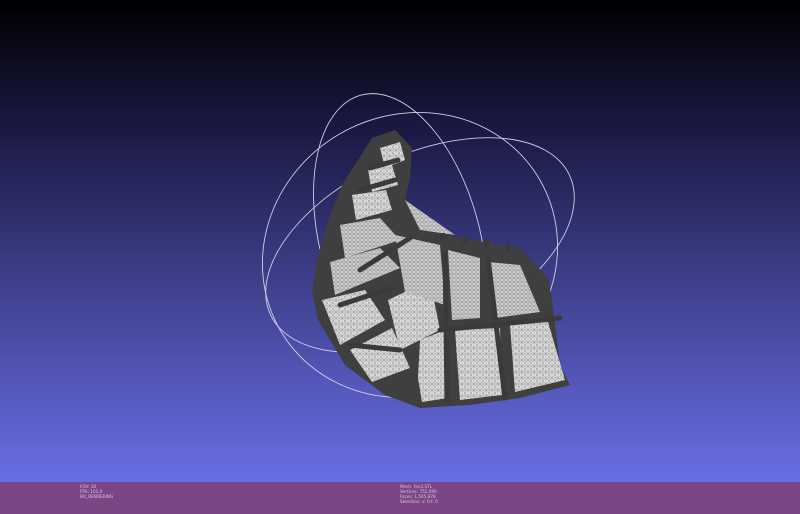 The height and width of the screenshot is (514, 800). Describe the element at coordinates (97, 496) in the screenshot. I see `renderer-label: BO_RENDERING` at that location.